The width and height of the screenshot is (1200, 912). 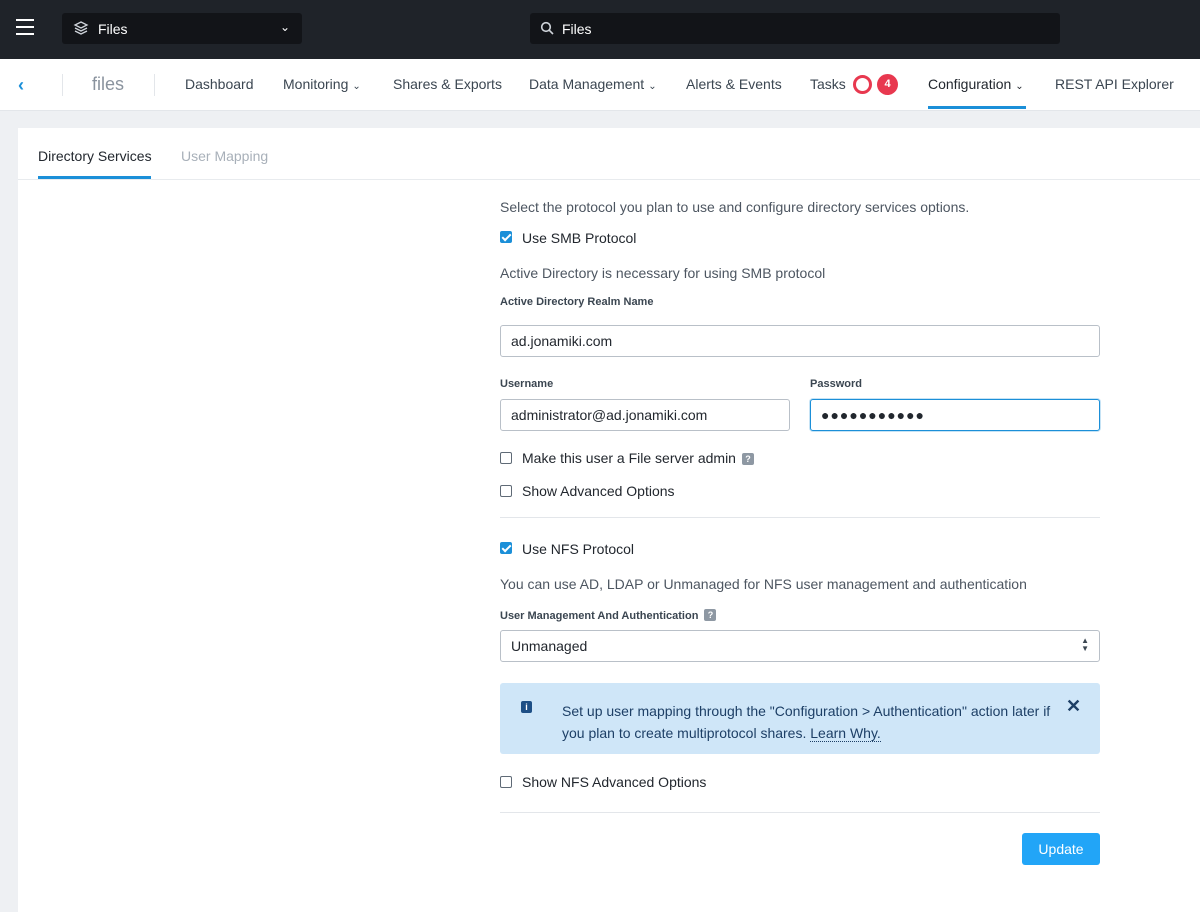 What do you see at coordinates (614, 782) in the screenshot?
I see `nfs-advanced-label: Show NFS Advanced Options` at bounding box center [614, 782].